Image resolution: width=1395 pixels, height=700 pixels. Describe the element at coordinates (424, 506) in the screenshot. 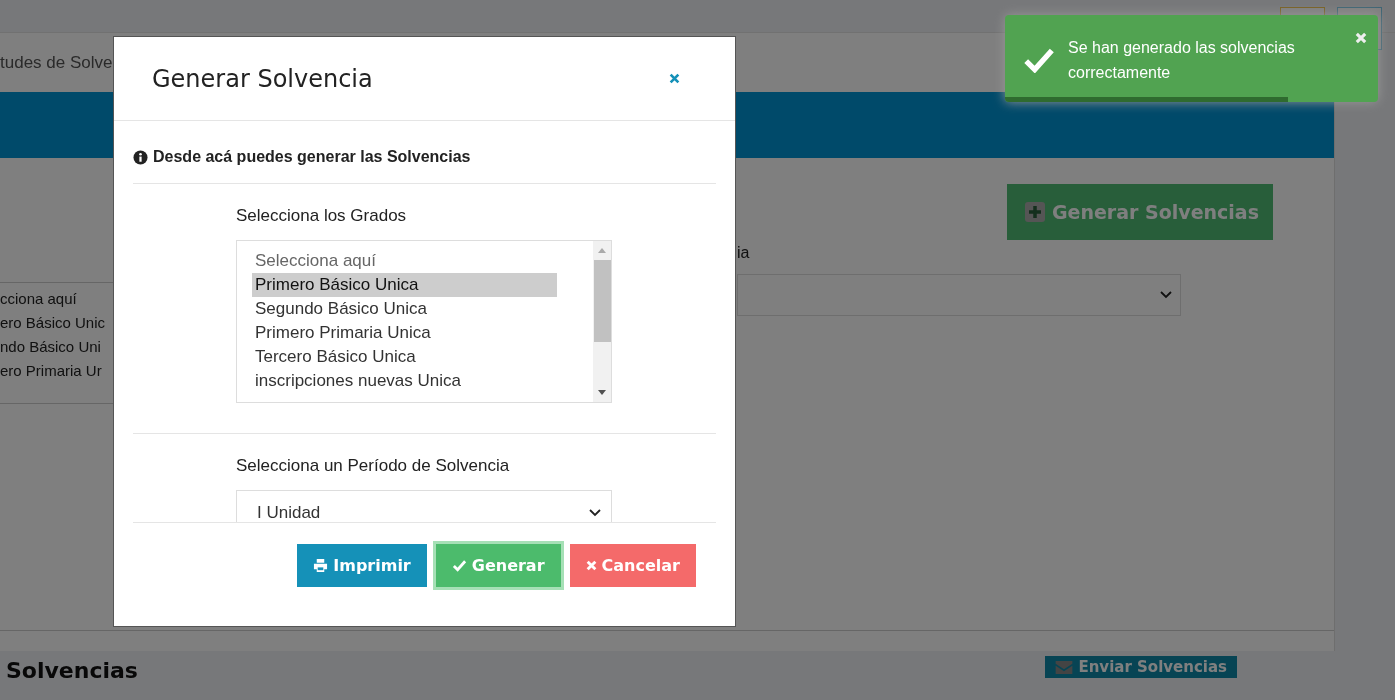

I see `period-select: I Unidad` at that location.